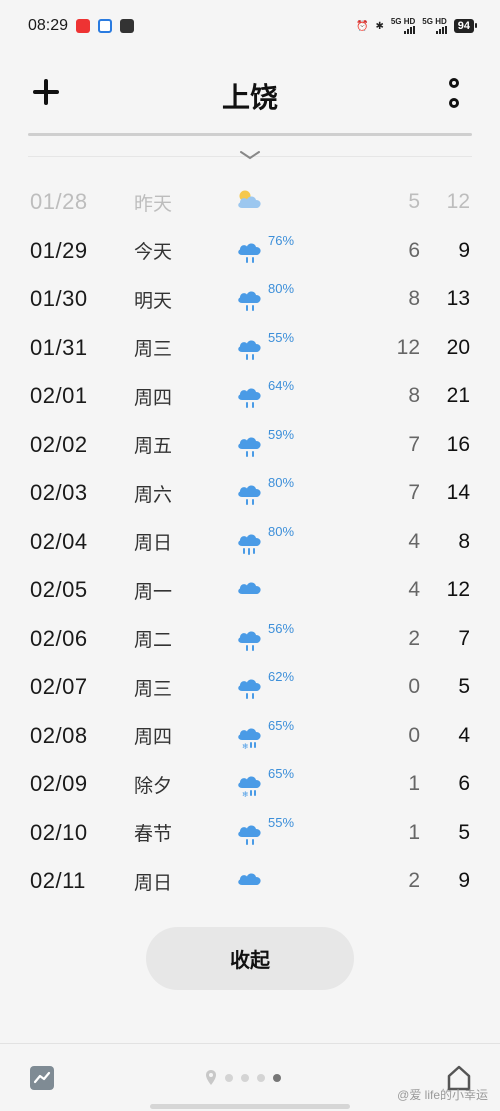 The image size is (500, 1111). I want to click on forecast-date: 02/03, so click(59, 493).